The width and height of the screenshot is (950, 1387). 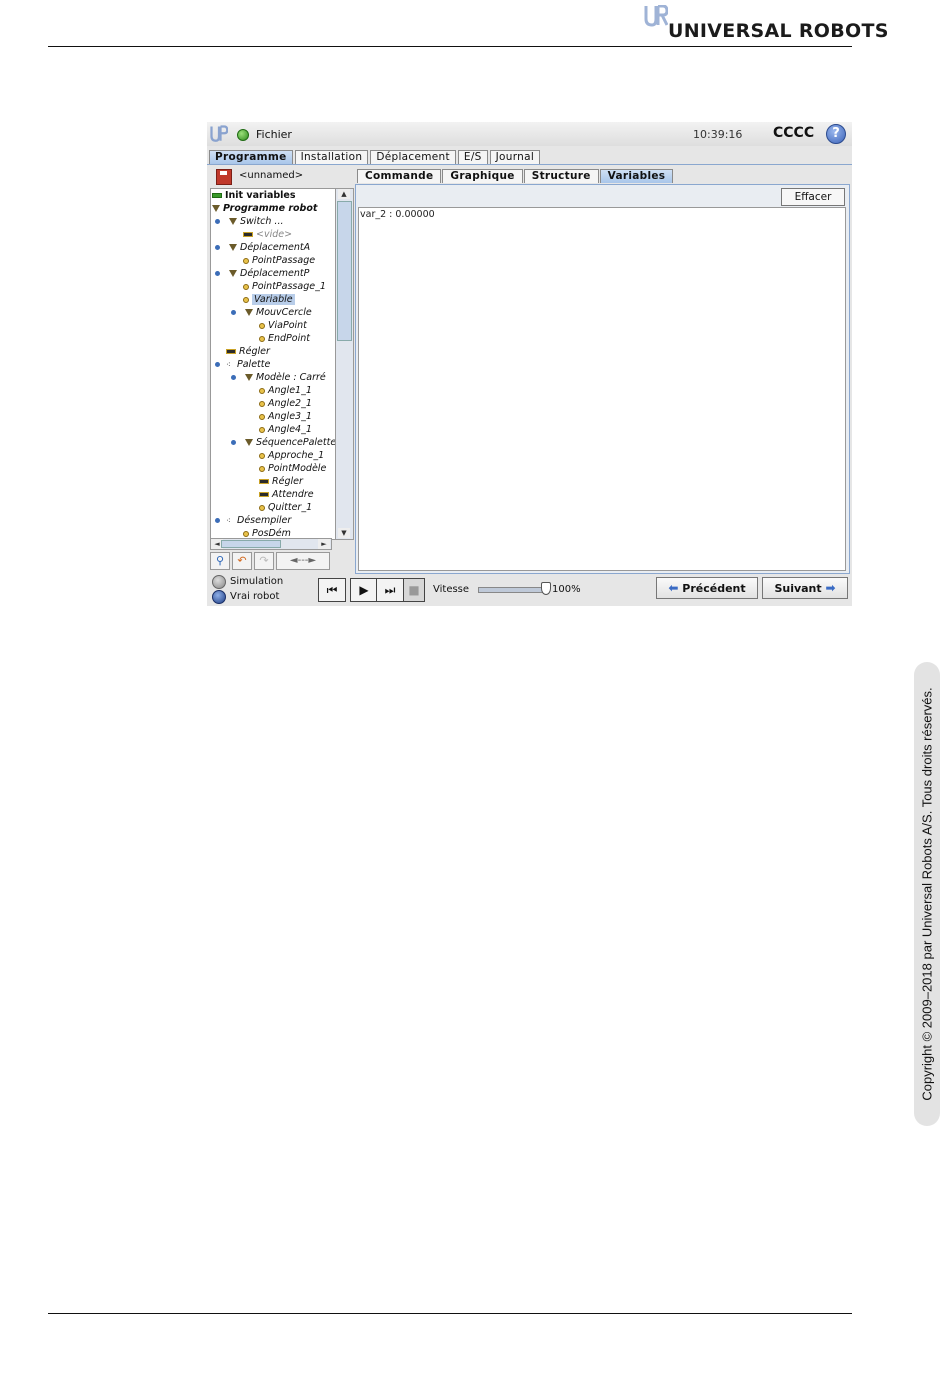 I want to click on tree-node-variable: Variable, so click(x=269, y=299).